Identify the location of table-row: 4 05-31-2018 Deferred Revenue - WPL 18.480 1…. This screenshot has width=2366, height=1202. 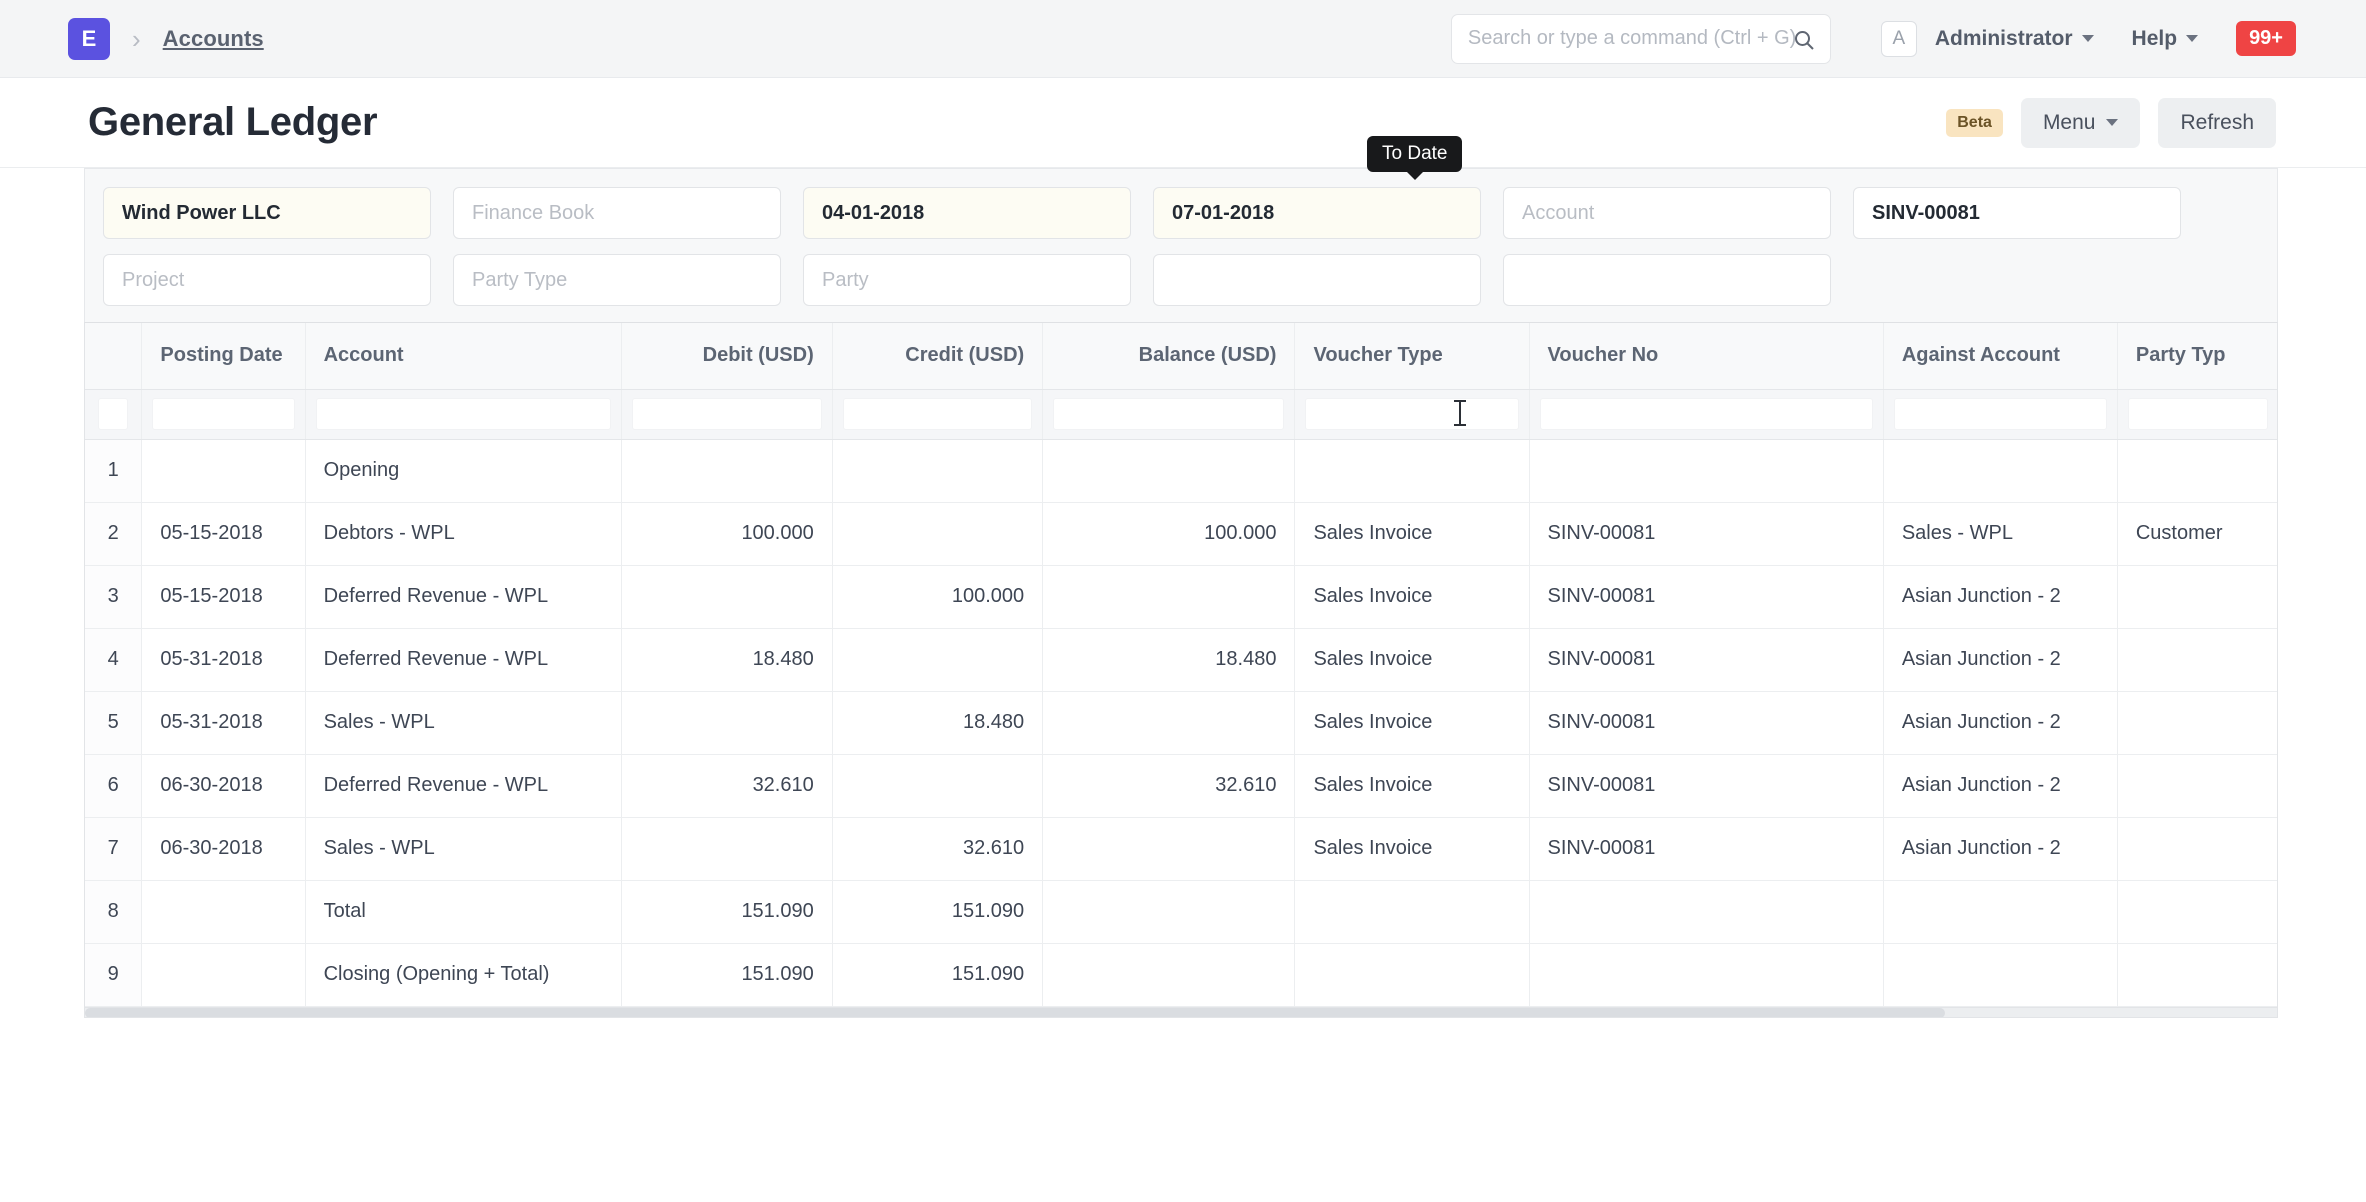
(1181, 660).